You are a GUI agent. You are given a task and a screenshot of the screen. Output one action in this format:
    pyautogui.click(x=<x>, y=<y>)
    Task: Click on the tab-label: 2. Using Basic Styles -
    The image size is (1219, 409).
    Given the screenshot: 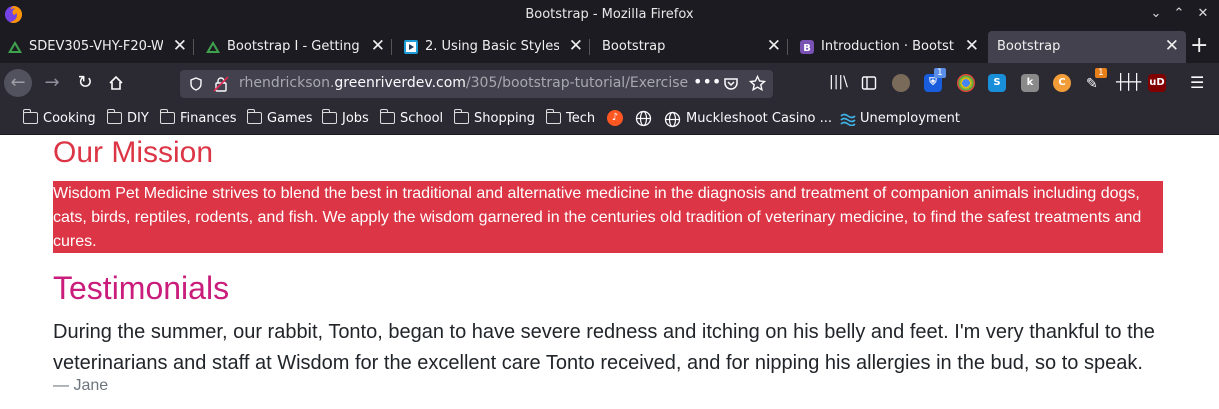 What is the action you would take?
    pyautogui.click(x=492, y=46)
    